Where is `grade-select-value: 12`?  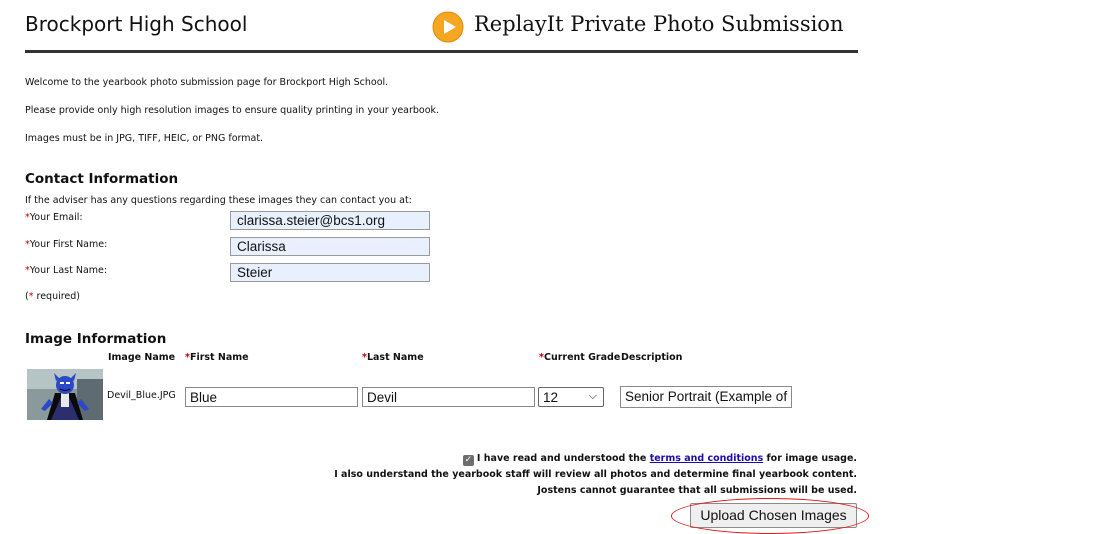 grade-select-value: 12 is located at coordinates (551, 397).